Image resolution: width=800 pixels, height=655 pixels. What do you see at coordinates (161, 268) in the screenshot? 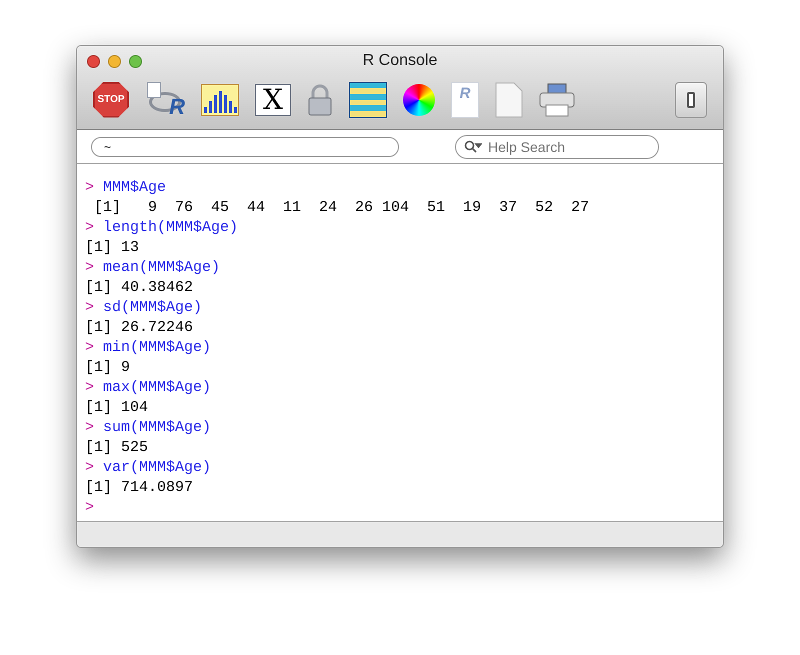
I see `command-text: mean(MMM$Age)` at bounding box center [161, 268].